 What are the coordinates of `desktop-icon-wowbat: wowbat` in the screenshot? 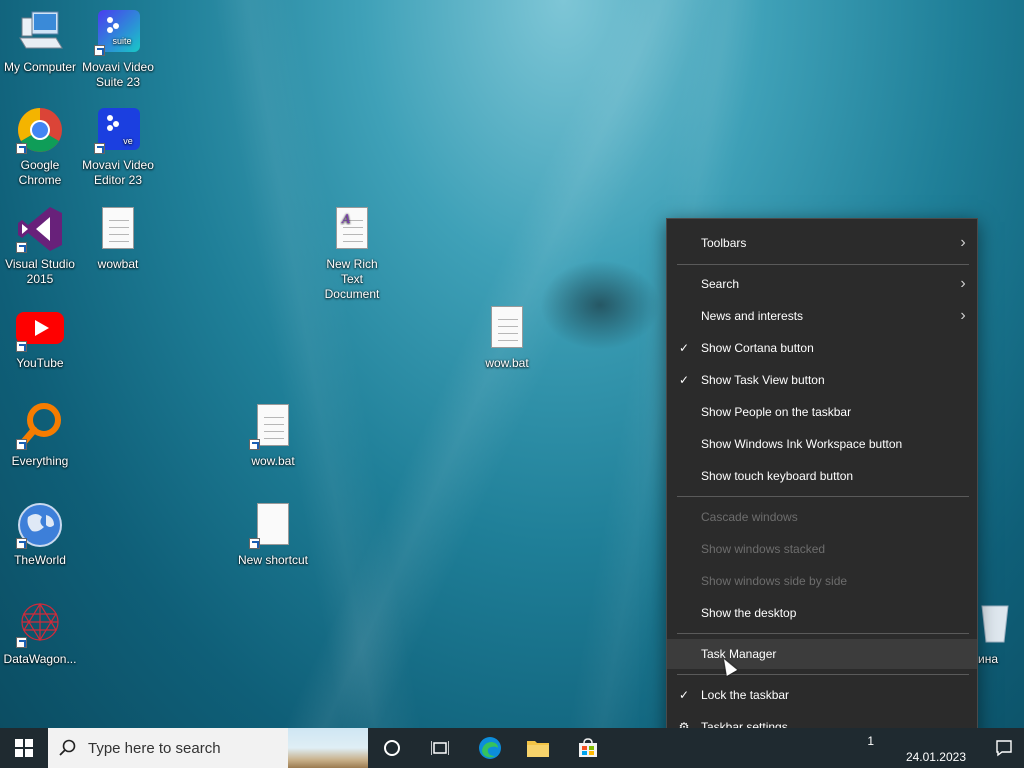 It's located at (118, 238).